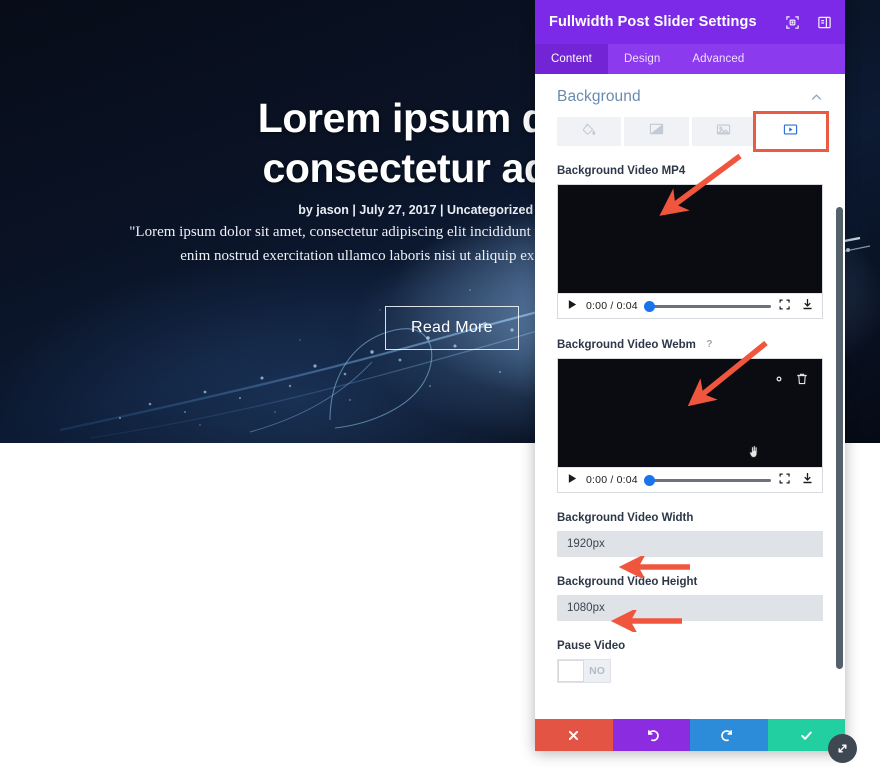 This screenshot has width=880, height=767. I want to click on tab-content: Content, so click(571, 59).